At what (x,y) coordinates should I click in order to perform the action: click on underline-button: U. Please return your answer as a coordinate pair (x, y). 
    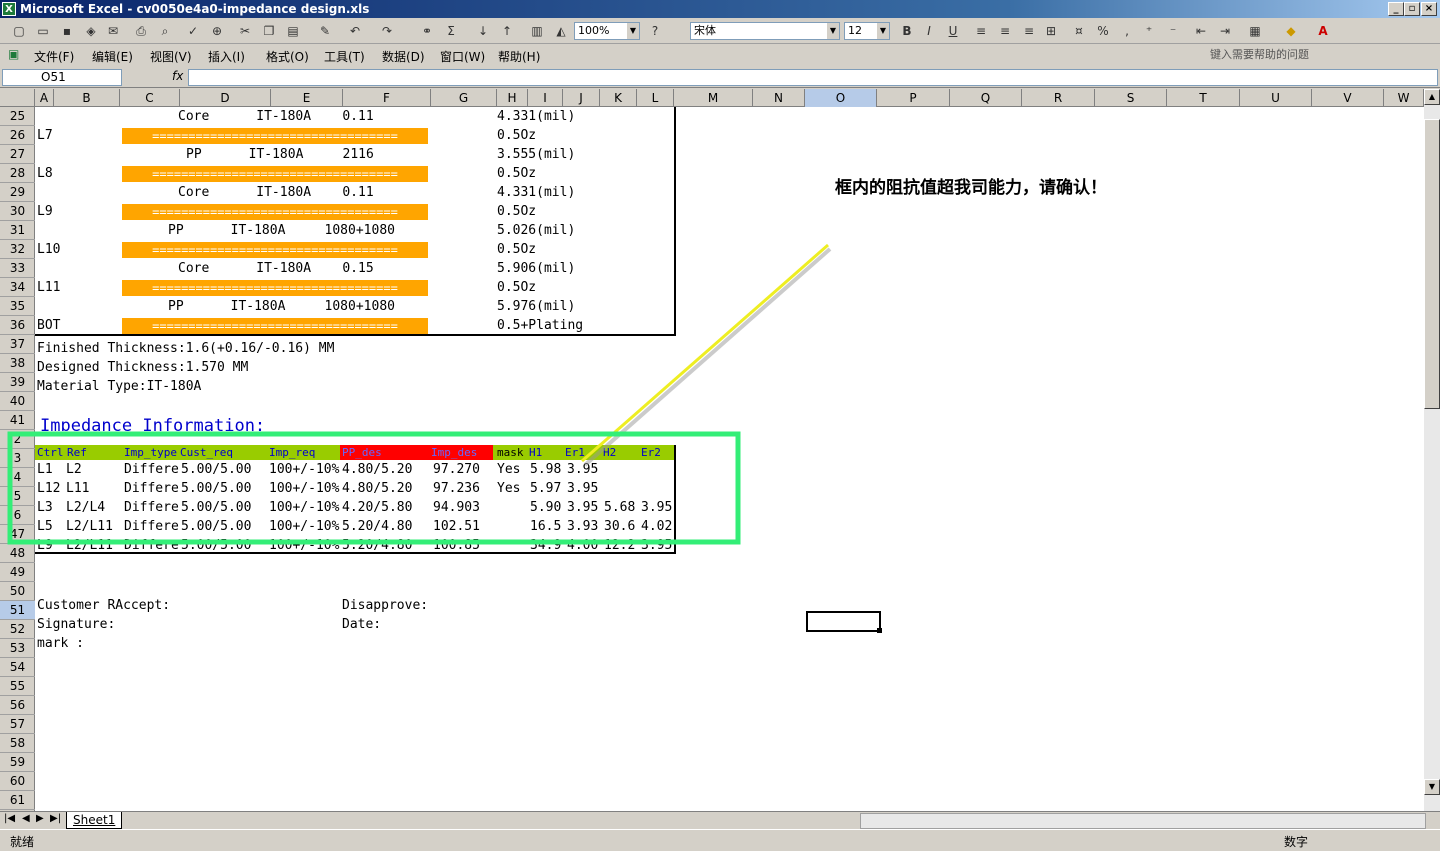
    Looking at the image, I should click on (953, 31).